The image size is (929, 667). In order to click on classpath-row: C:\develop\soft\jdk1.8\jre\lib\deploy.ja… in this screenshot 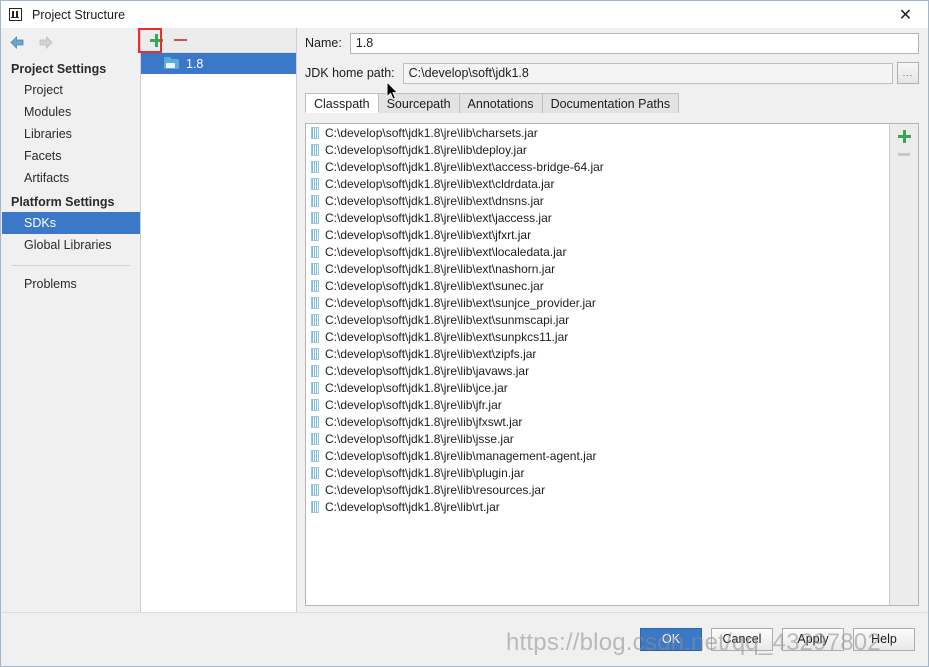, I will do `click(597, 149)`.